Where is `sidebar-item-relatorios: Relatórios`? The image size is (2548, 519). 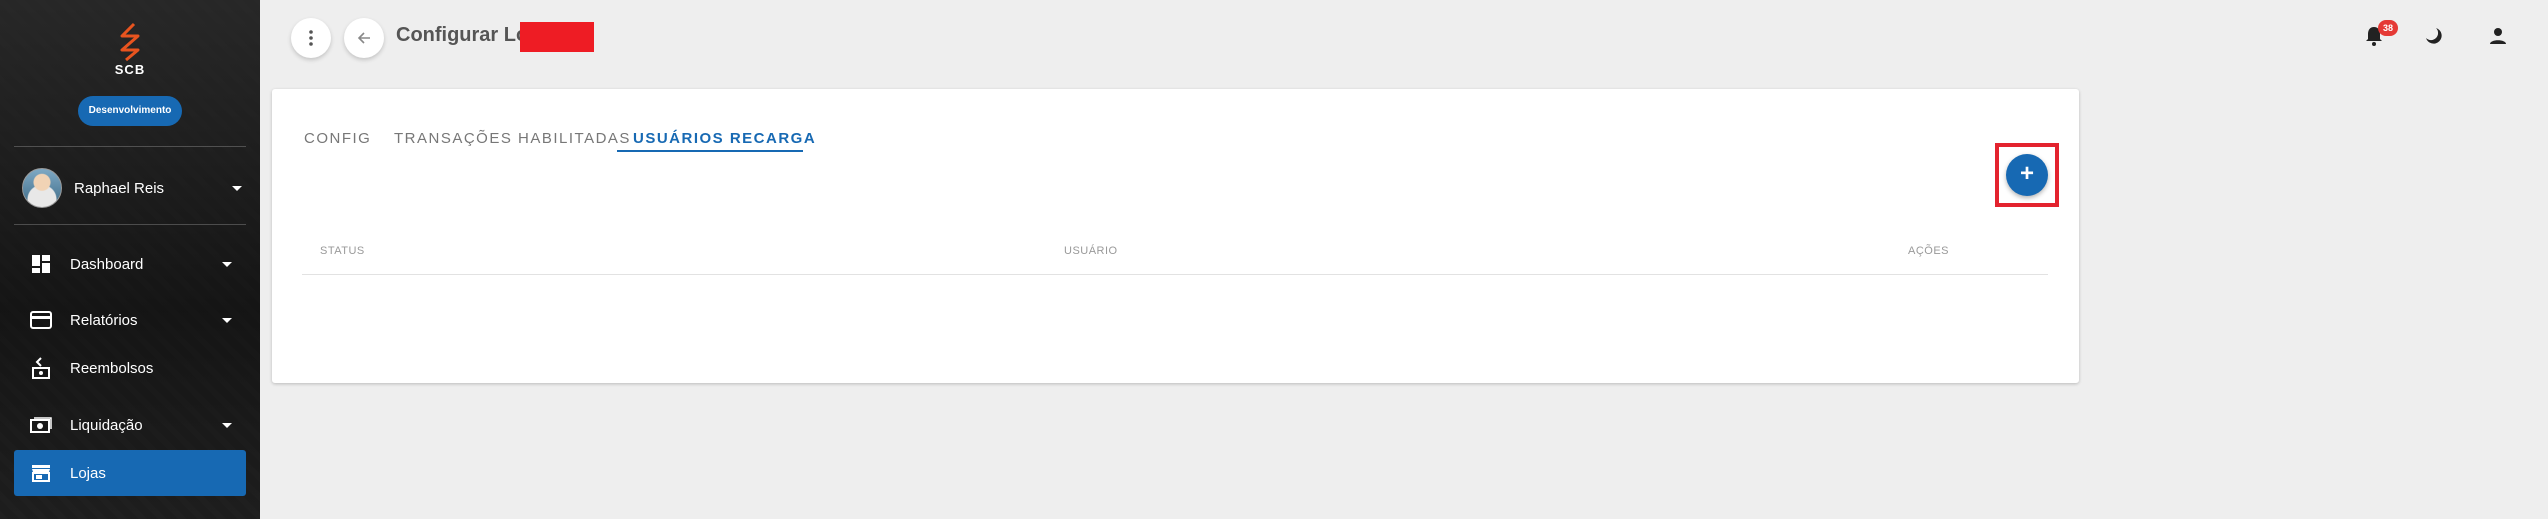 sidebar-item-relatorios: Relatórios is located at coordinates (130, 320).